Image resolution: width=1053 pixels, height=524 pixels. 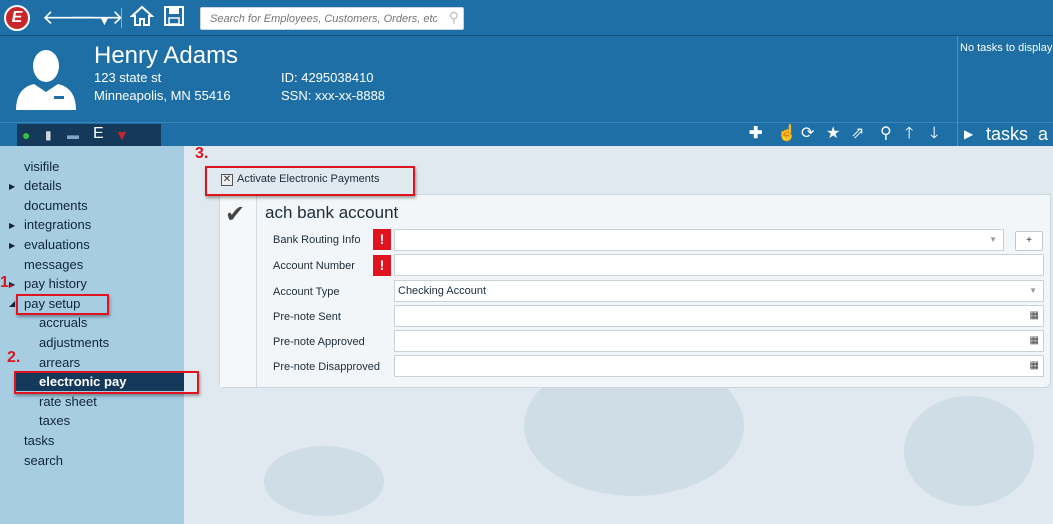 What do you see at coordinates (699, 240) in the screenshot?
I see `bank-routing-select: ▼` at bounding box center [699, 240].